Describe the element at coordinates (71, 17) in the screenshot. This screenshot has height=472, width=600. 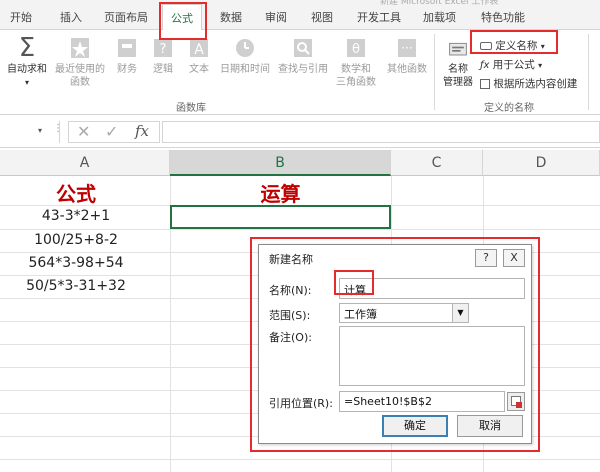
I see `tab-insert: 插入` at that location.